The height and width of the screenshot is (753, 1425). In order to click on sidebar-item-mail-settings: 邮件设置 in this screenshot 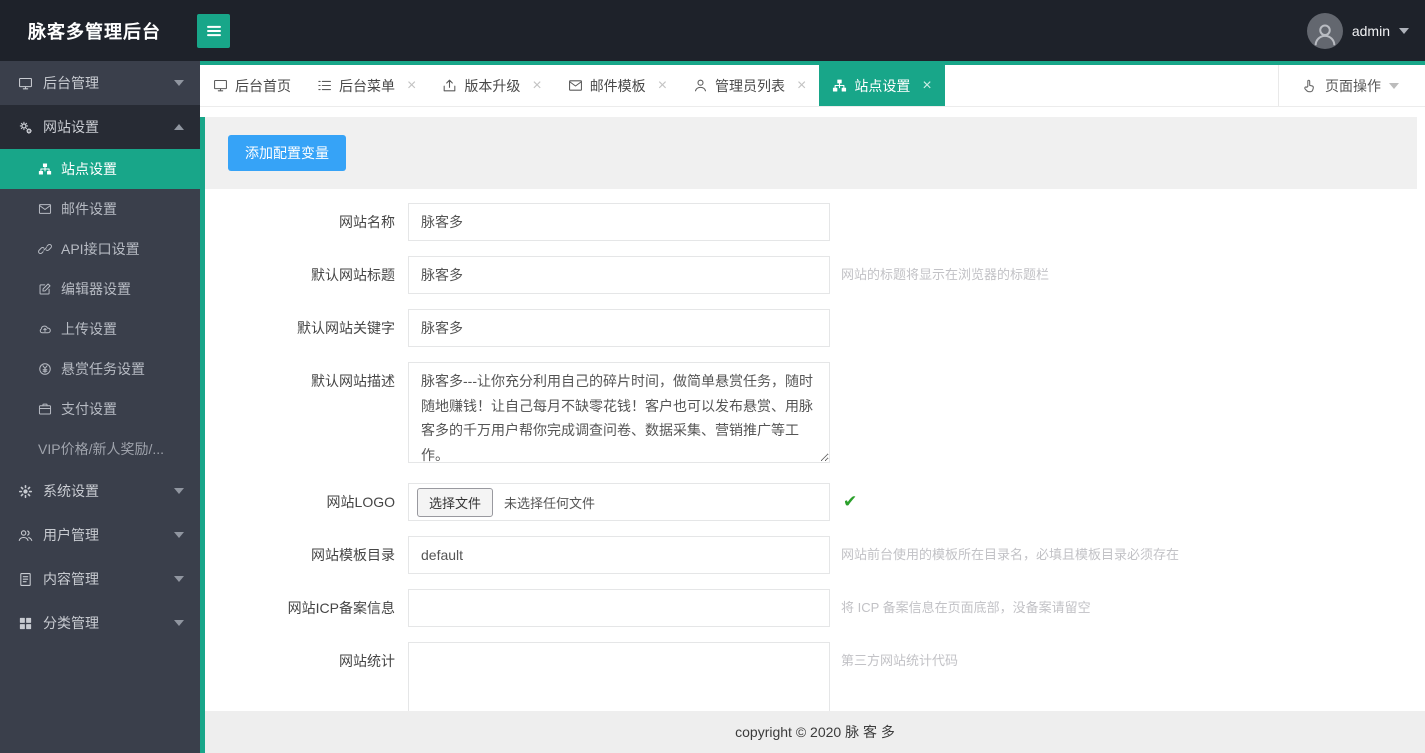, I will do `click(100, 209)`.